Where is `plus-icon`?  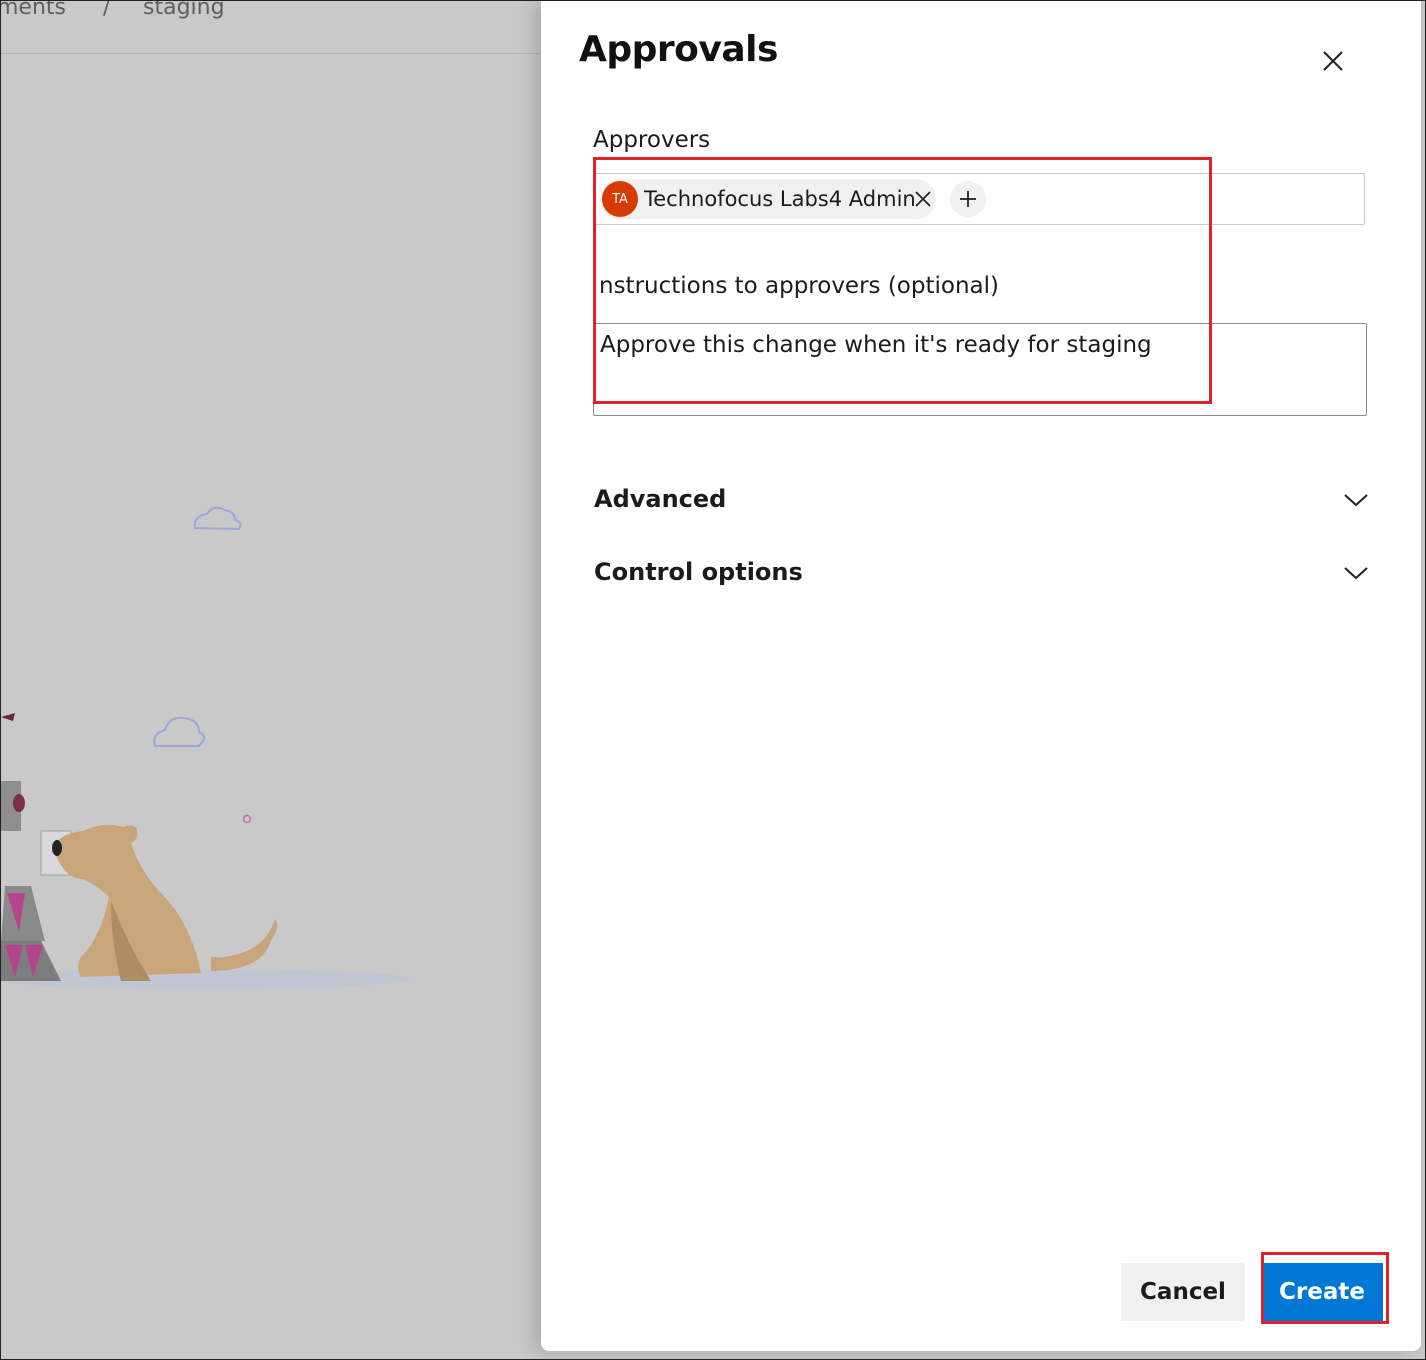 plus-icon is located at coordinates (968, 199).